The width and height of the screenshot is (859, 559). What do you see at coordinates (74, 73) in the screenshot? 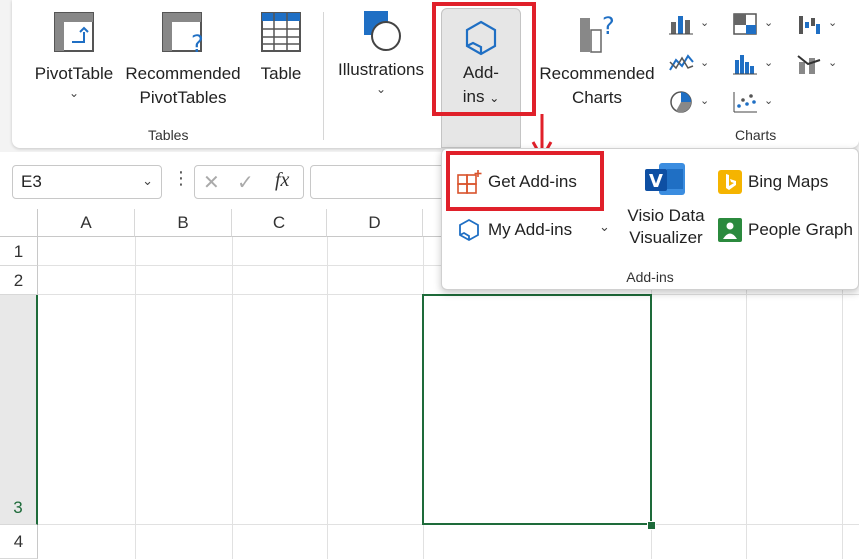
I see `pivottable-label: PivotTable` at bounding box center [74, 73].